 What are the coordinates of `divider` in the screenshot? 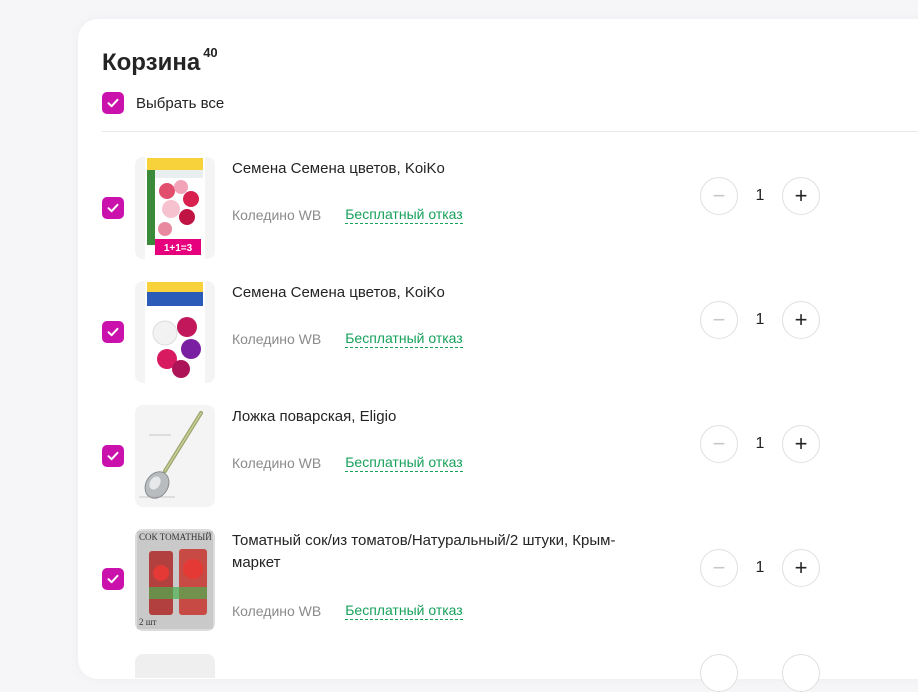 It's located at (510, 131).